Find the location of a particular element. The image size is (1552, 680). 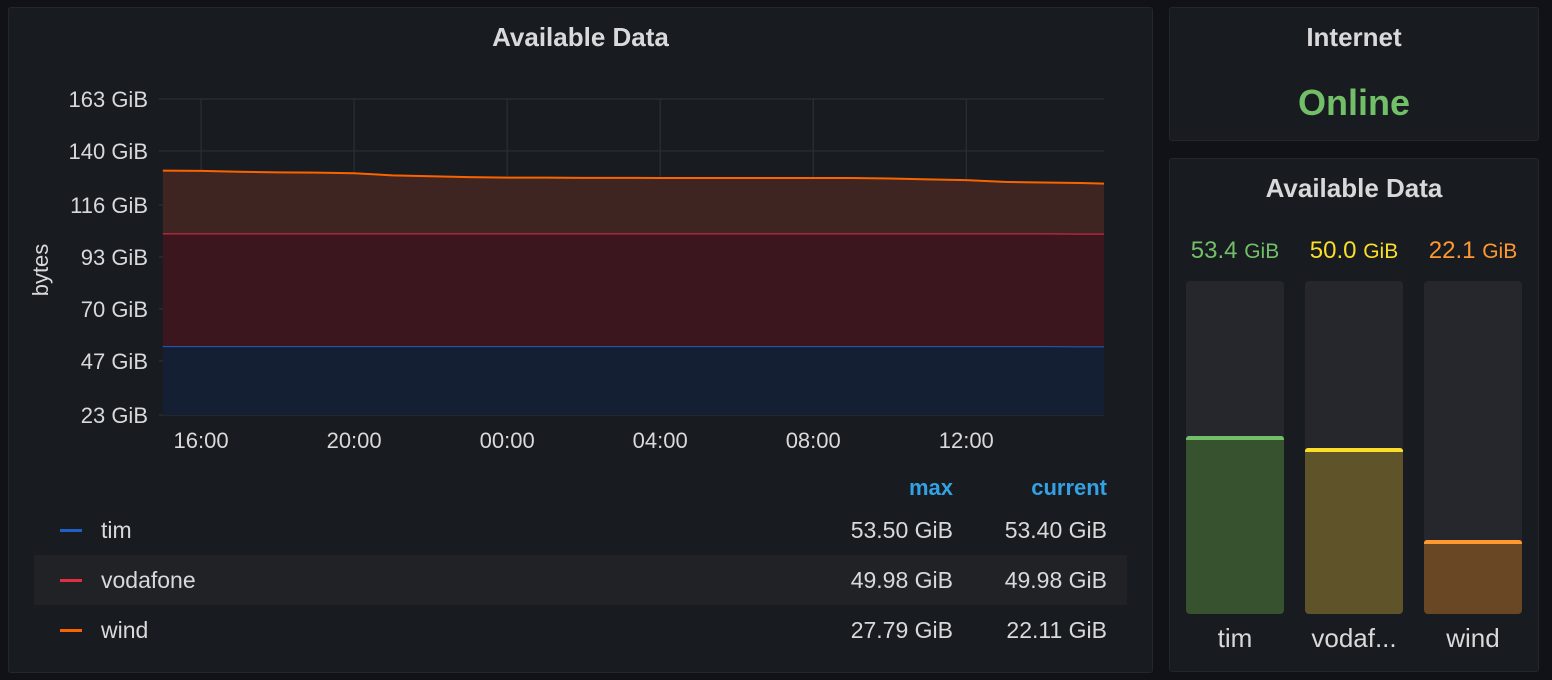

x-tick-label: 12:00 is located at coordinates (966, 440).